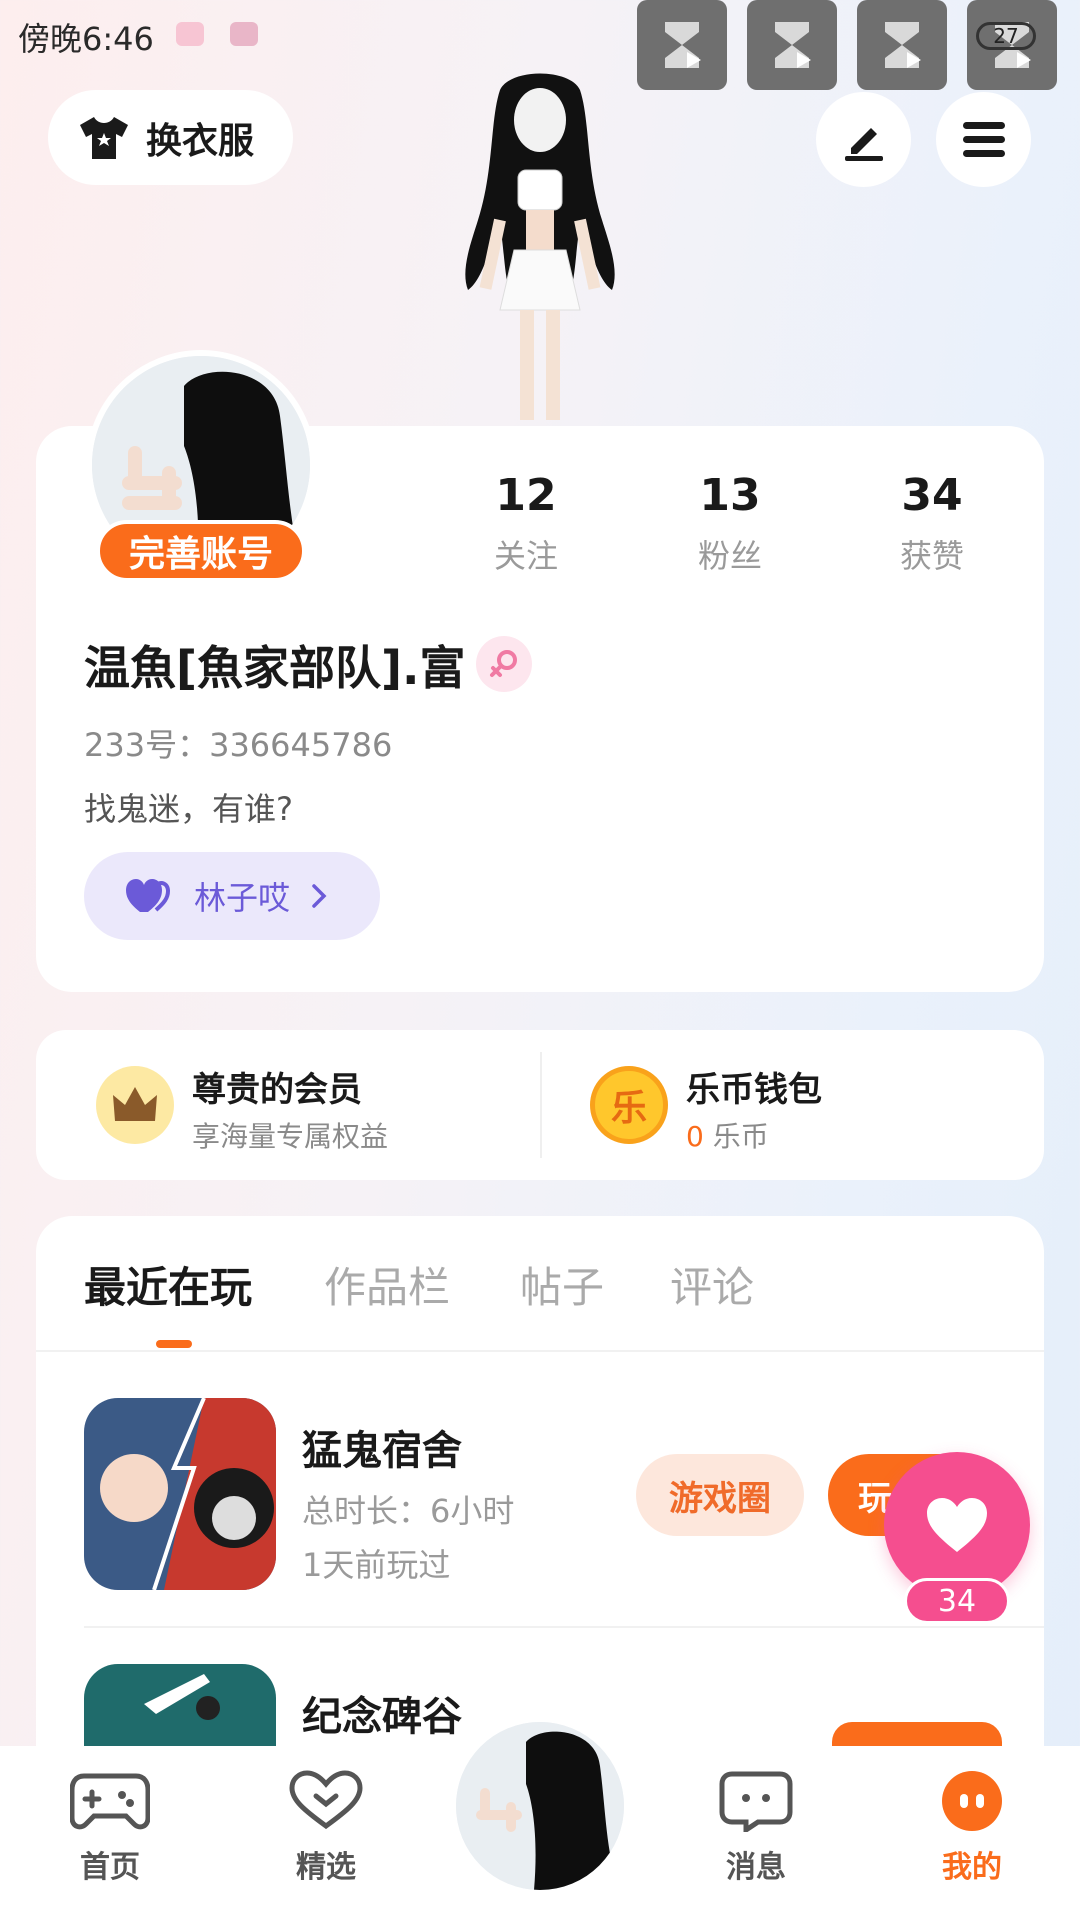 The height and width of the screenshot is (1920, 1080). Describe the element at coordinates (190, 34) in the screenshot. I see `notification-pig-icon` at that location.